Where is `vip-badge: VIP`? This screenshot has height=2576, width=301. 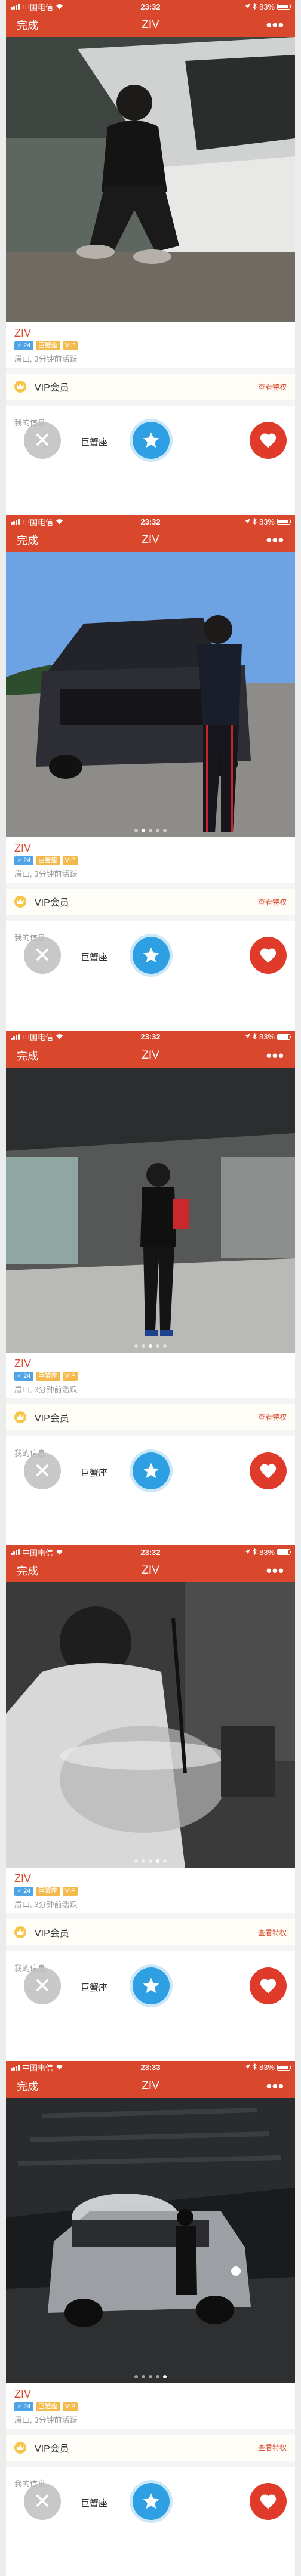 vip-badge: VIP is located at coordinates (70, 1376).